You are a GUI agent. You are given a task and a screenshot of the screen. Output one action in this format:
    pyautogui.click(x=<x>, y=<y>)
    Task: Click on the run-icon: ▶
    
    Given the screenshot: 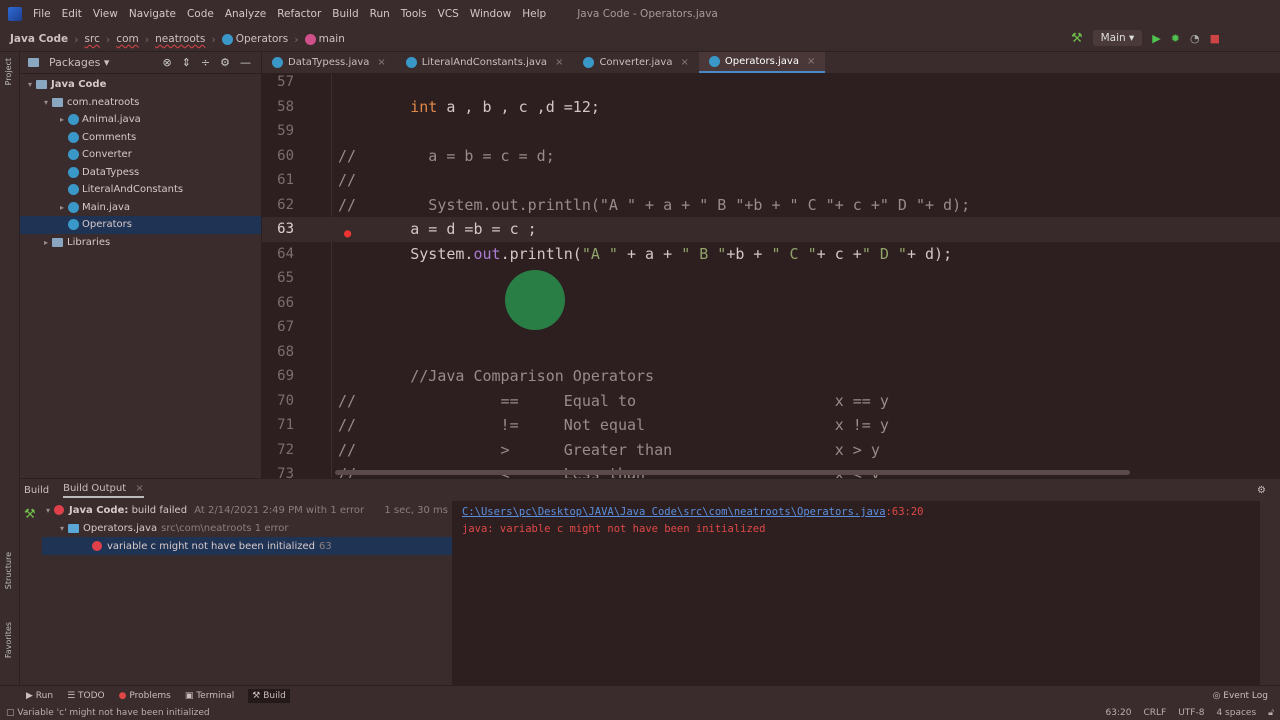 What is the action you would take?
    pyautogui.click(x=1156, y=38)
    